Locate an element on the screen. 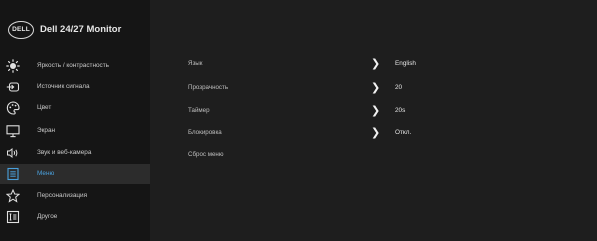 The image size is (597, 241). sidebar-item-other: Другое is located at coordinates (75, 217).